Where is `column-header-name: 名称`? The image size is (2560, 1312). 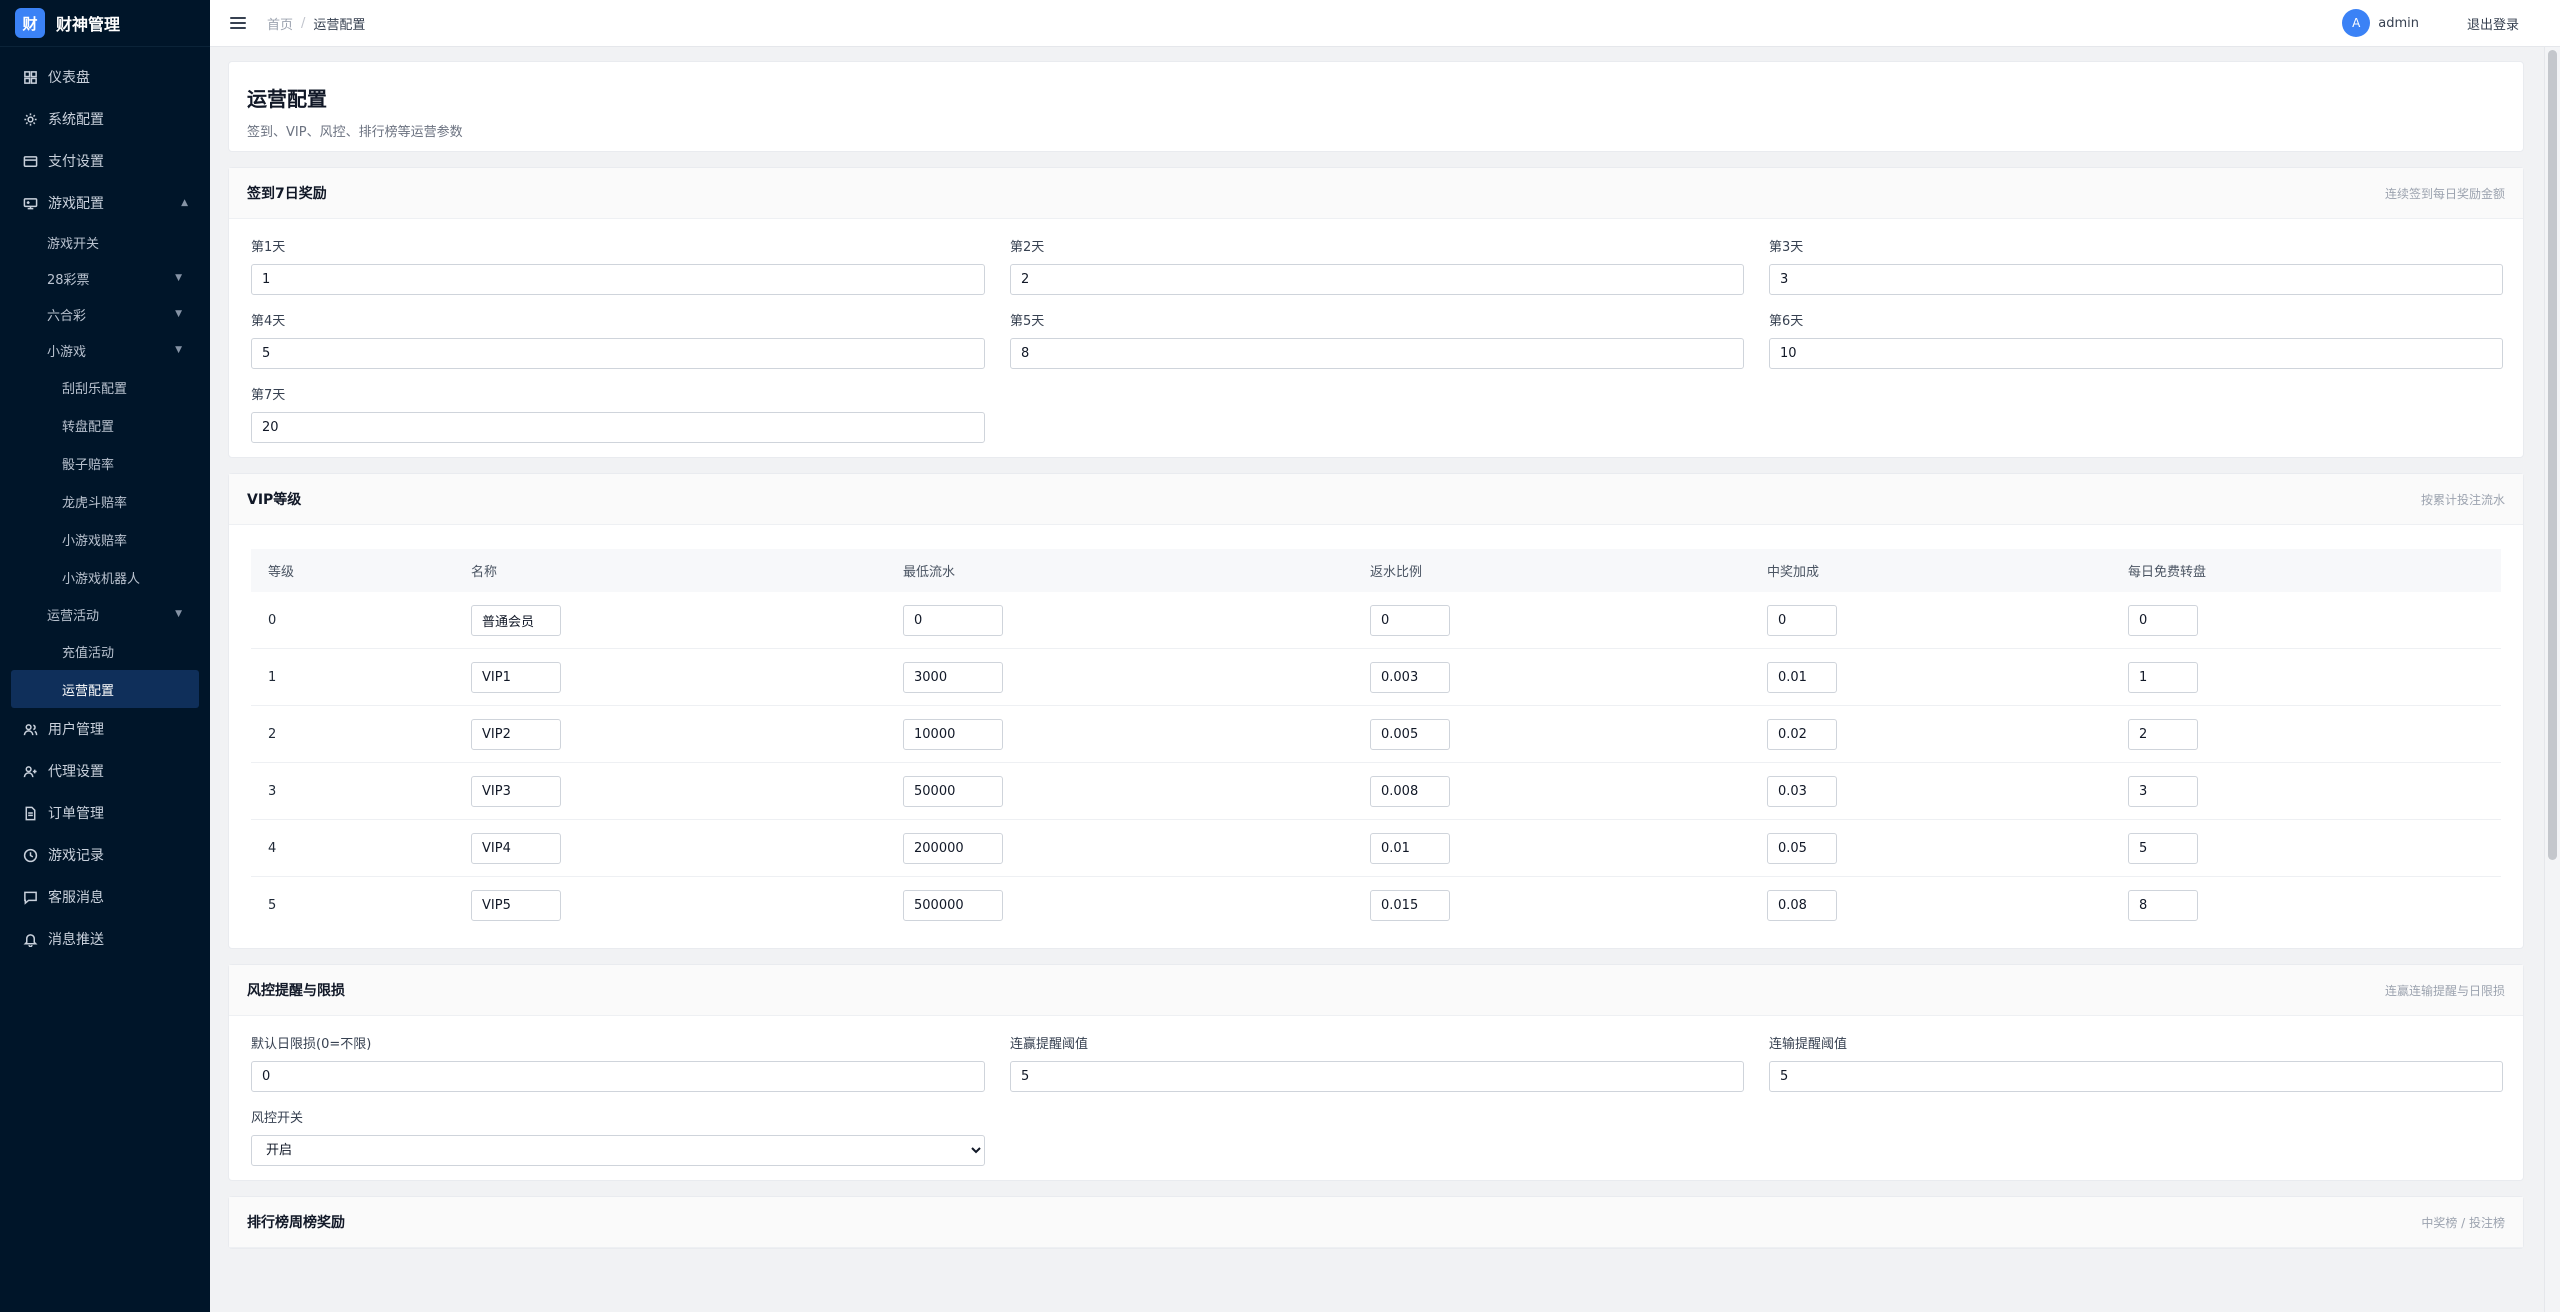
column-header-name: 名称 is located at coordinates (484, 572).